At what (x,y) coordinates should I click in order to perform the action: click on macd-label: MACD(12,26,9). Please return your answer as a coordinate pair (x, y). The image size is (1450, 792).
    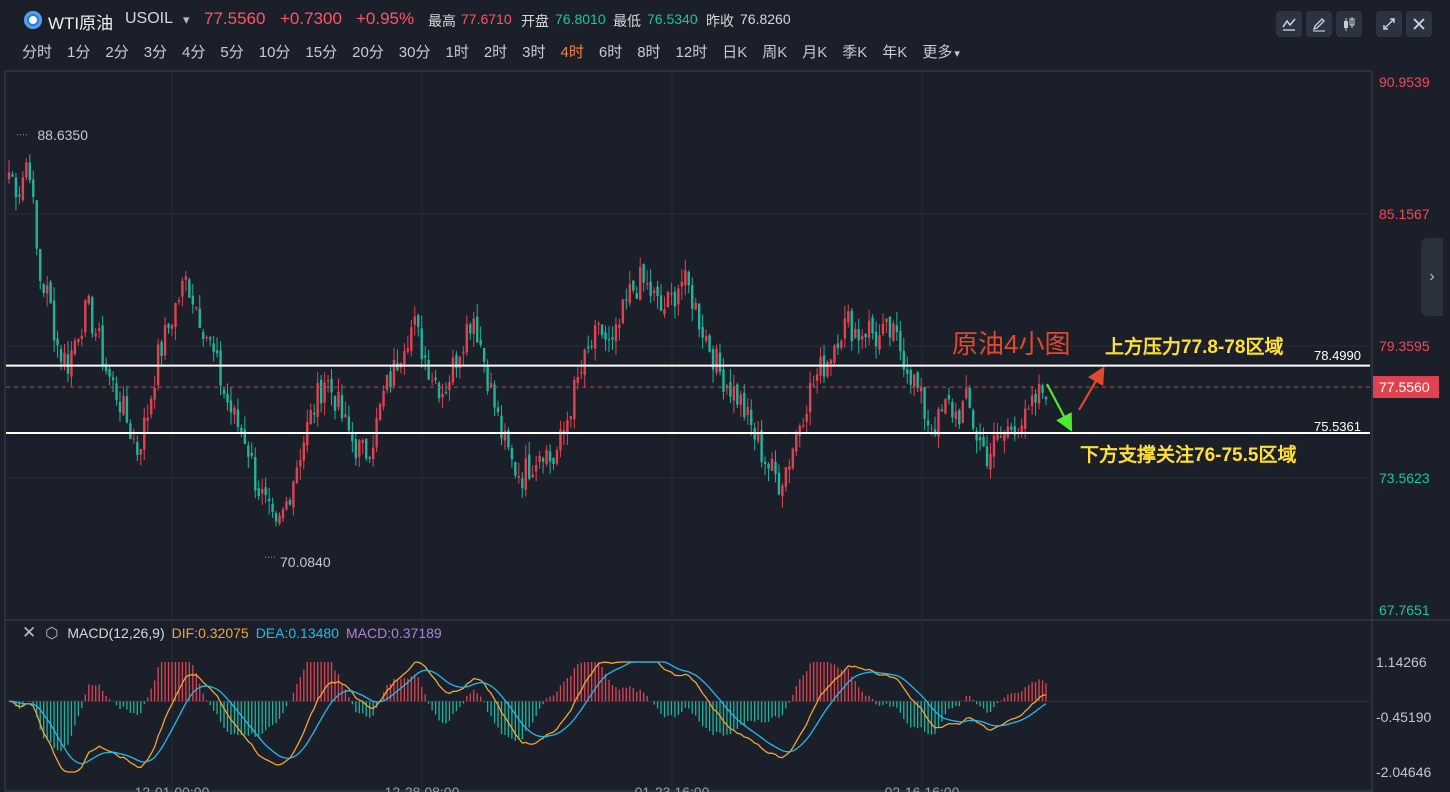
    Looking at the image, I should click on (116, 633).